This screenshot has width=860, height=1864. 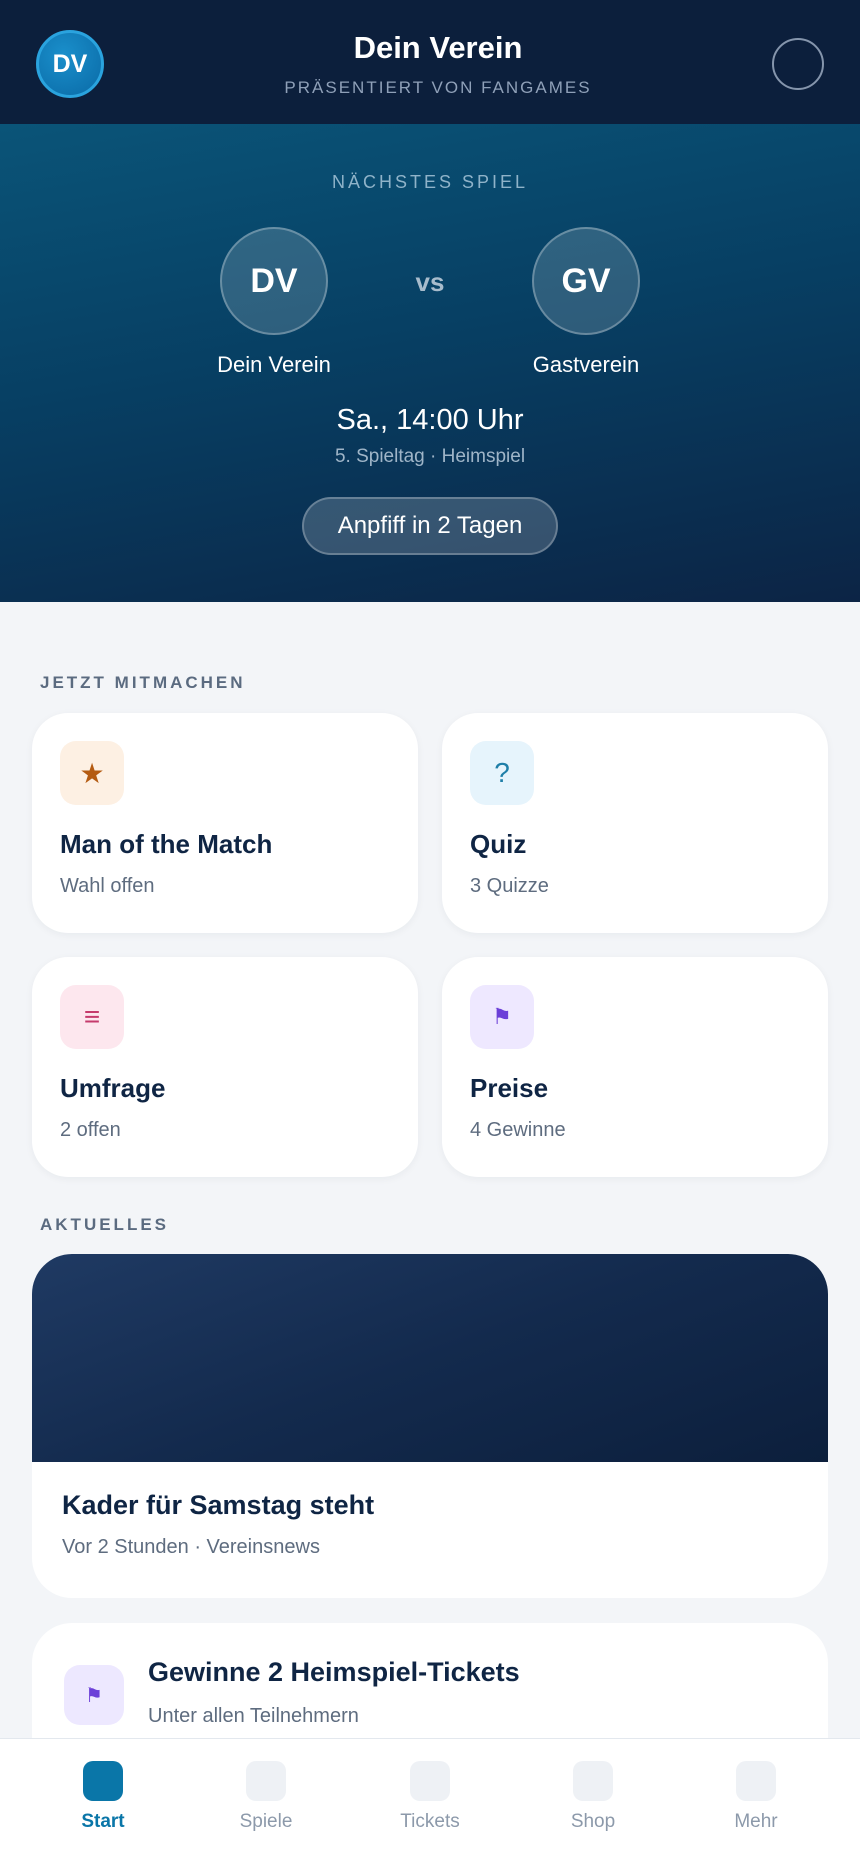 I want to click on match-round: 5. Spieltag · Heimspiel, so click(x=430, y=456).